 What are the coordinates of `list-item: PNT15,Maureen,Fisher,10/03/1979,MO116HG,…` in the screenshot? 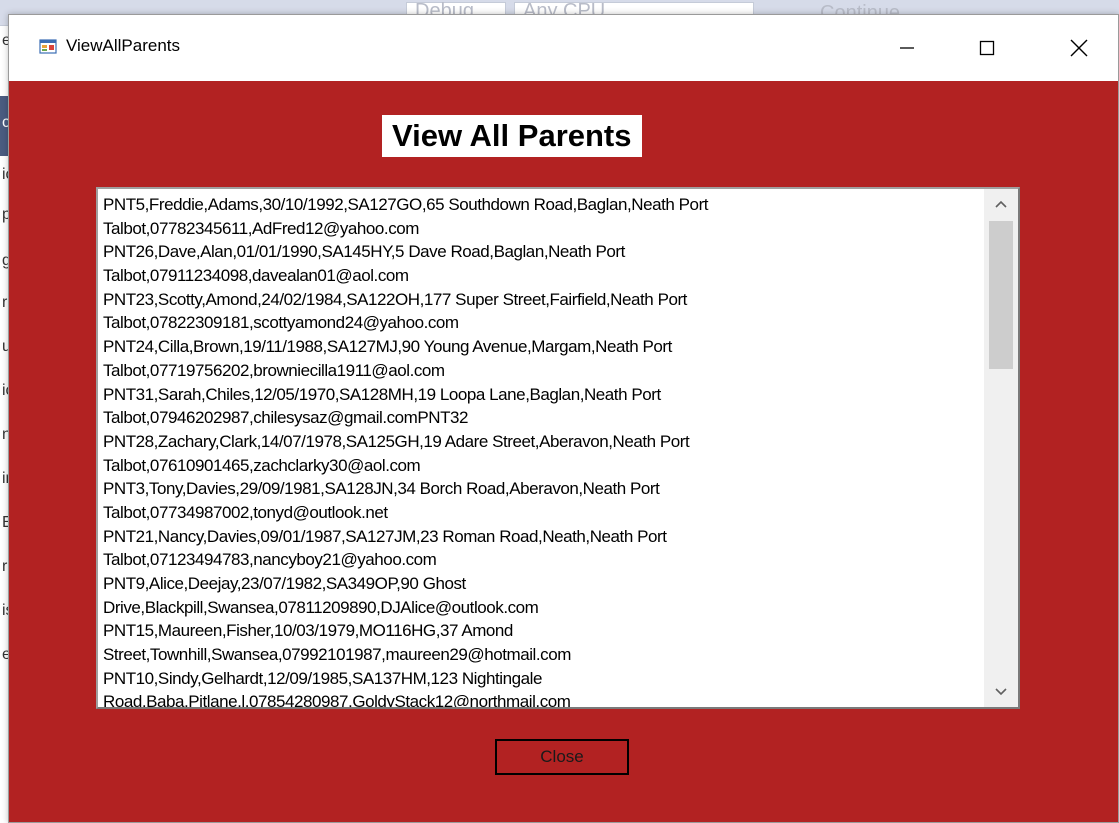 It's located at (543, 631).